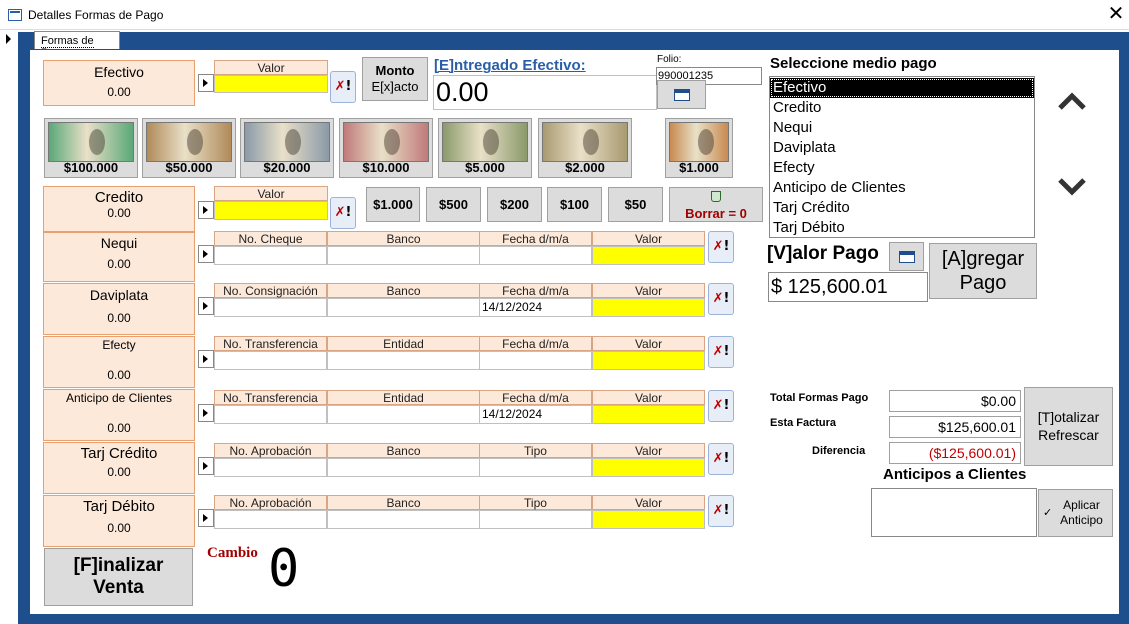 This screenshot has width=1129, height=624. Describe the element at coordinates (902, 168) in the screenshot. I see `medio-pago-item: Efecty` at that location.